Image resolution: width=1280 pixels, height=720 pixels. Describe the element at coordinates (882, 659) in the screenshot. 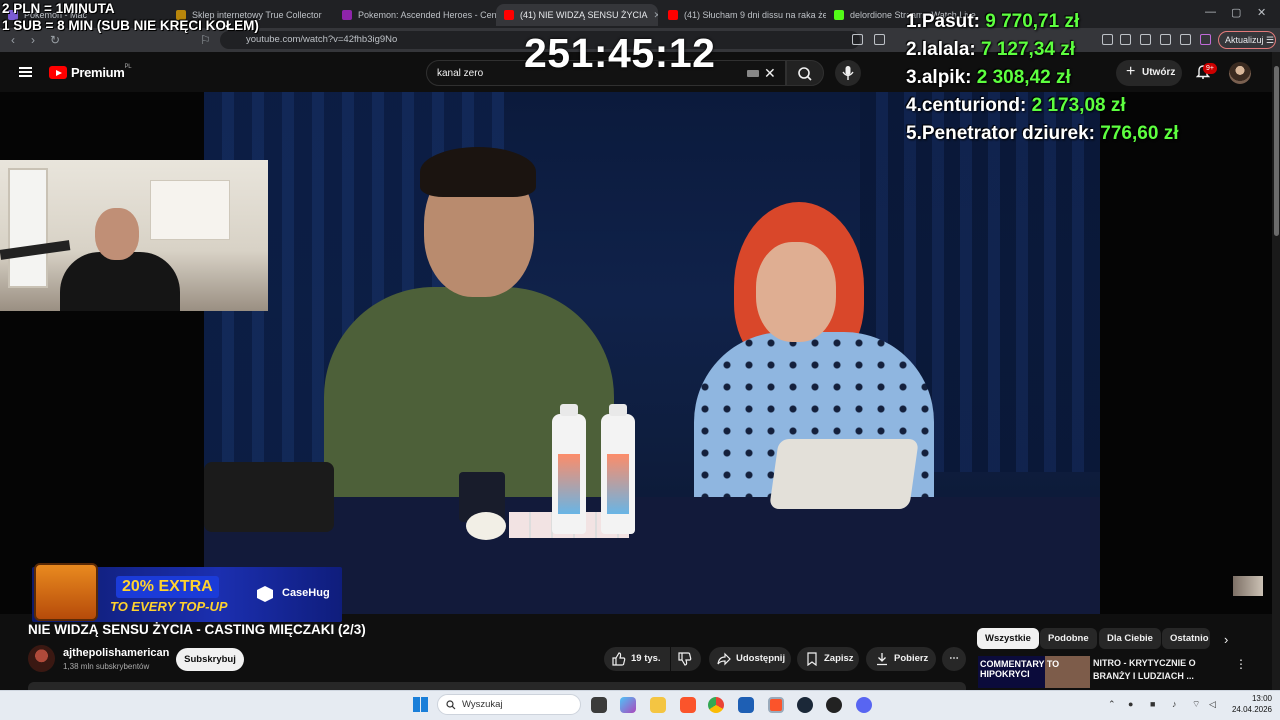

I see `download-icon` at that location.